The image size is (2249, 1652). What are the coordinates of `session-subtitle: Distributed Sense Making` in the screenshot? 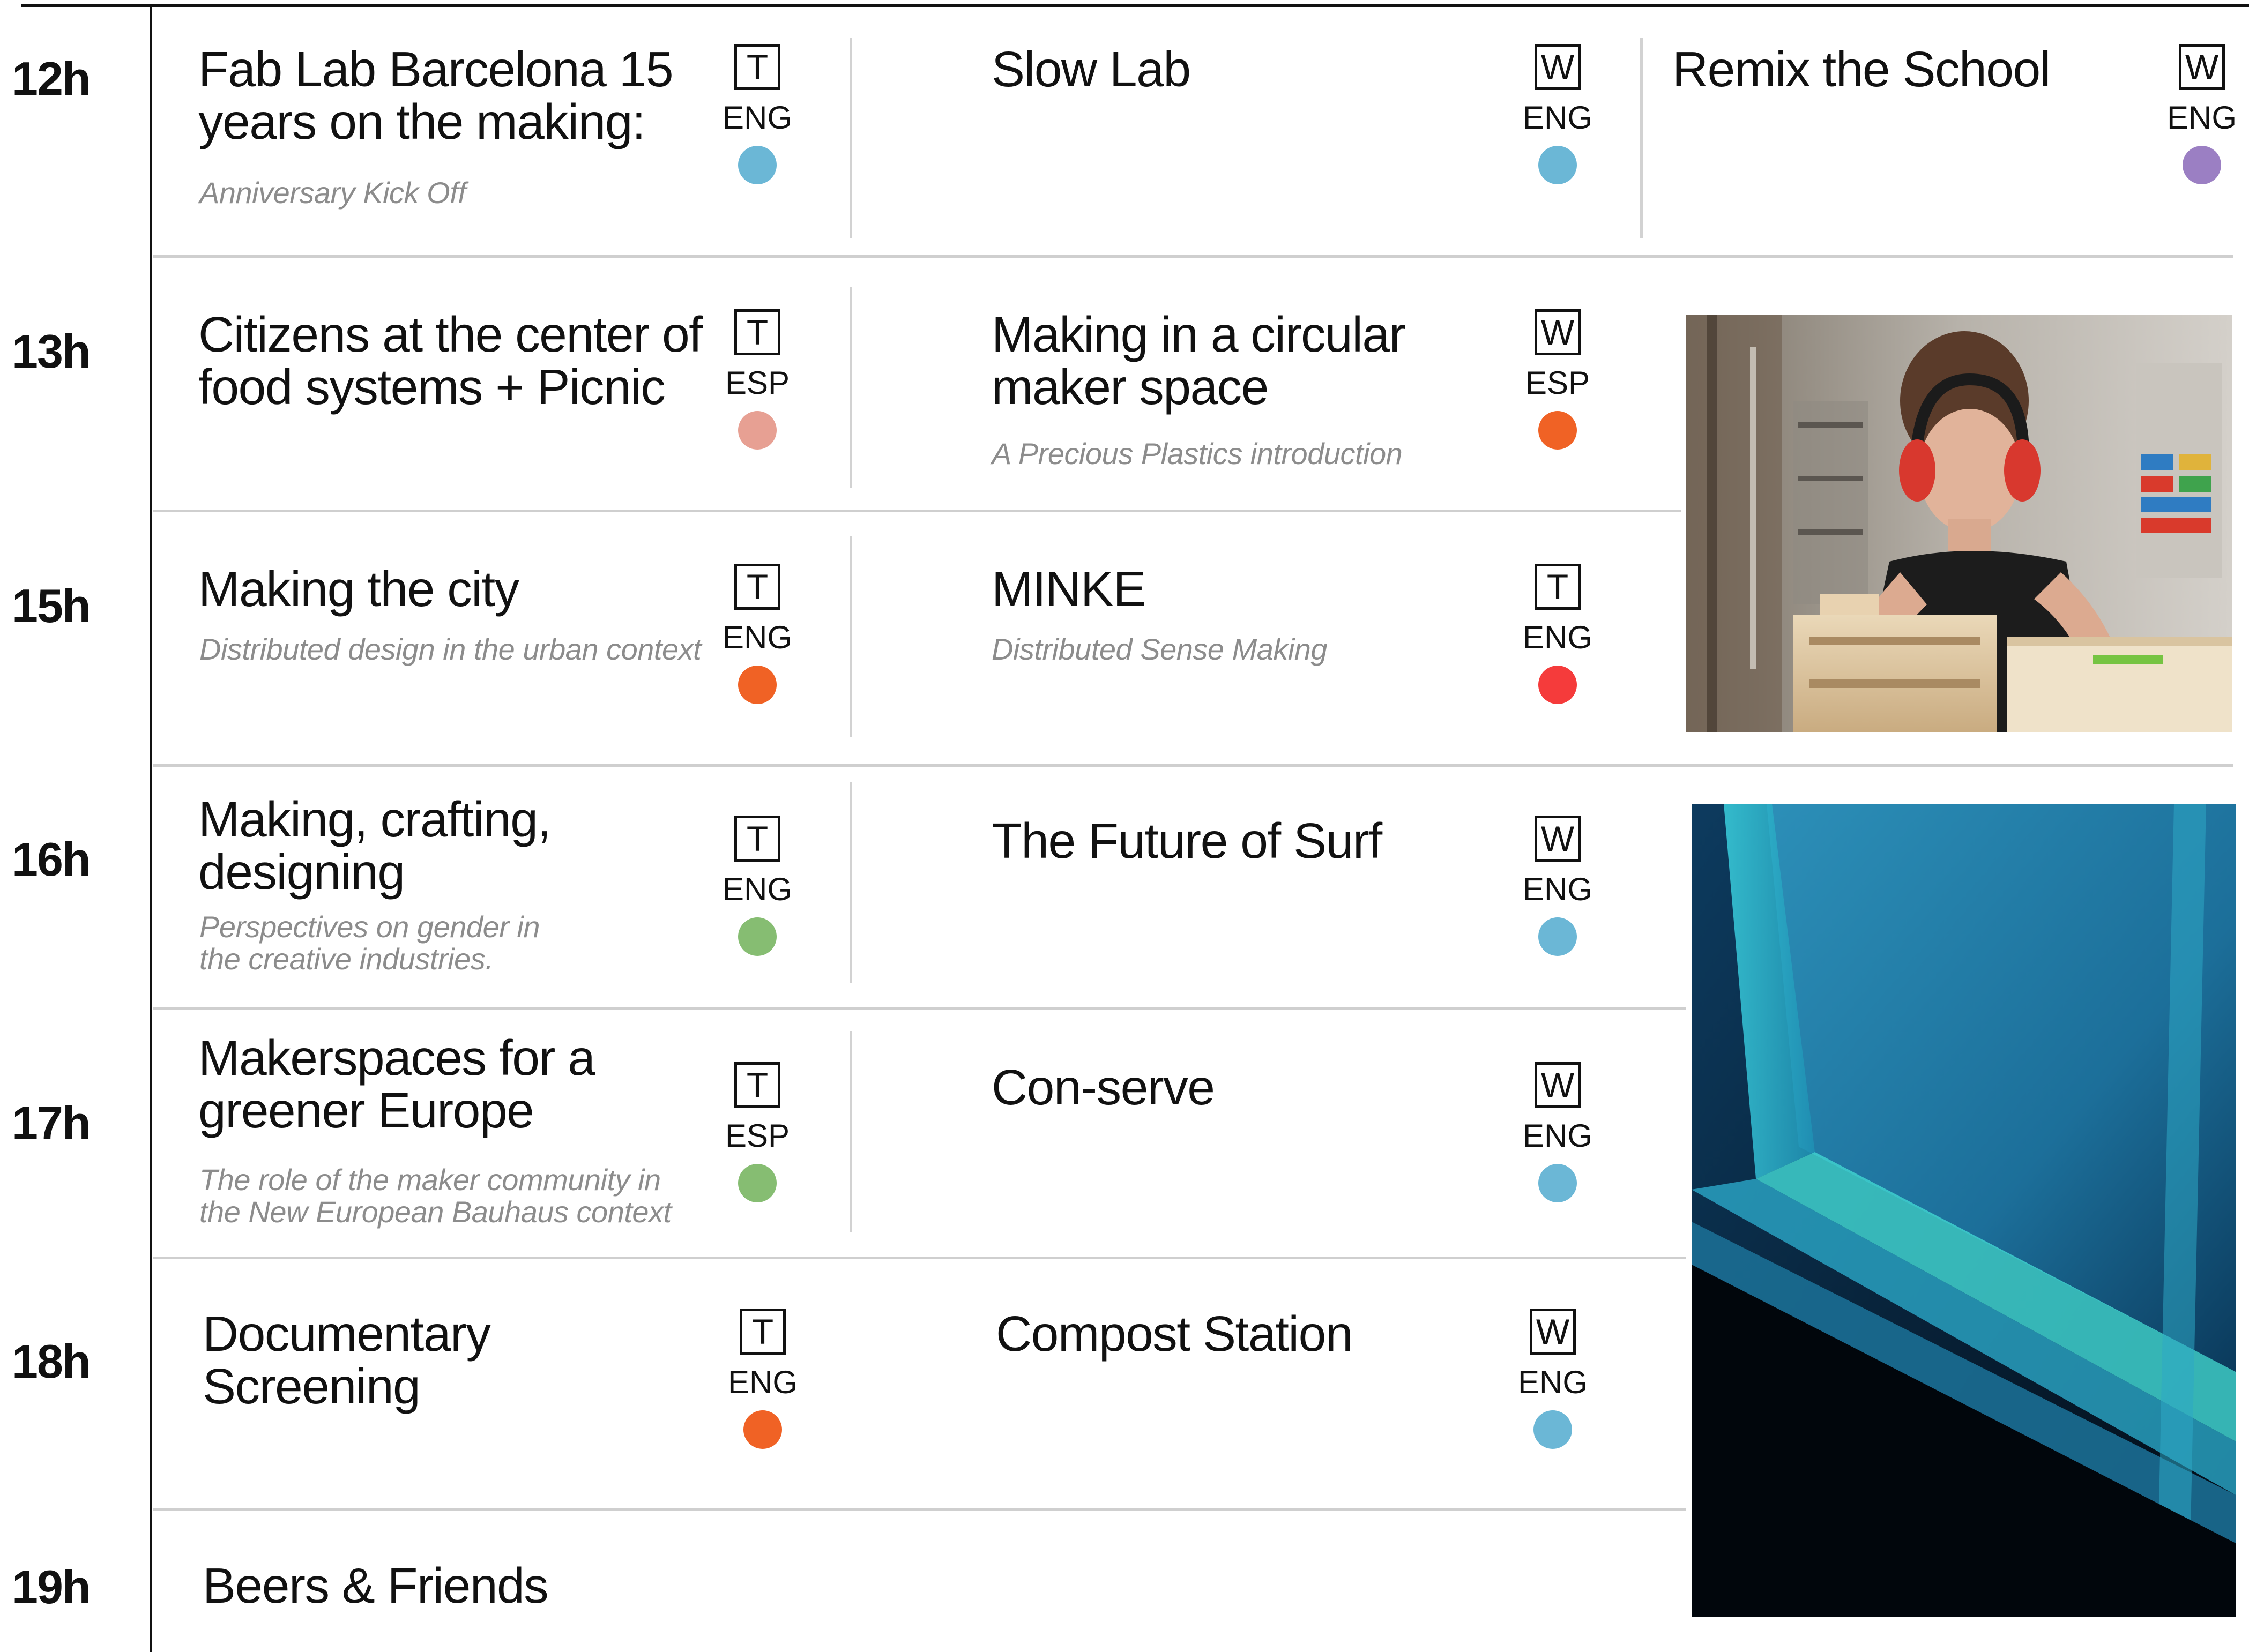 It's located at (1160, 649).